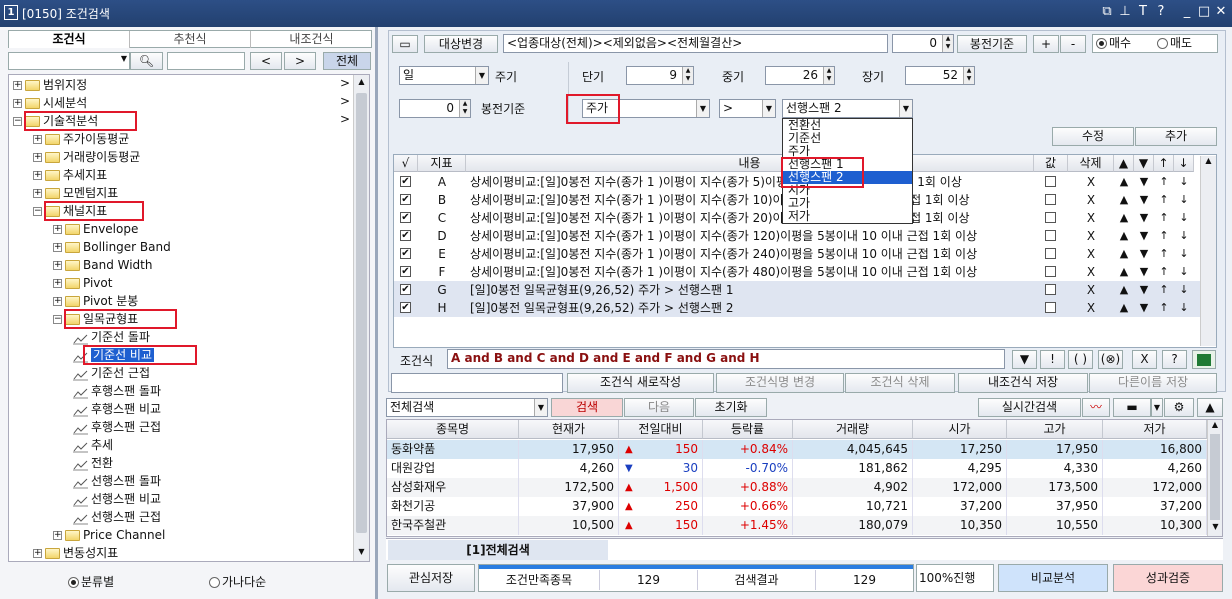  Describe the element at coordinates (1132, 407) in the screenshot. I see `column-button: ▬` at that location.